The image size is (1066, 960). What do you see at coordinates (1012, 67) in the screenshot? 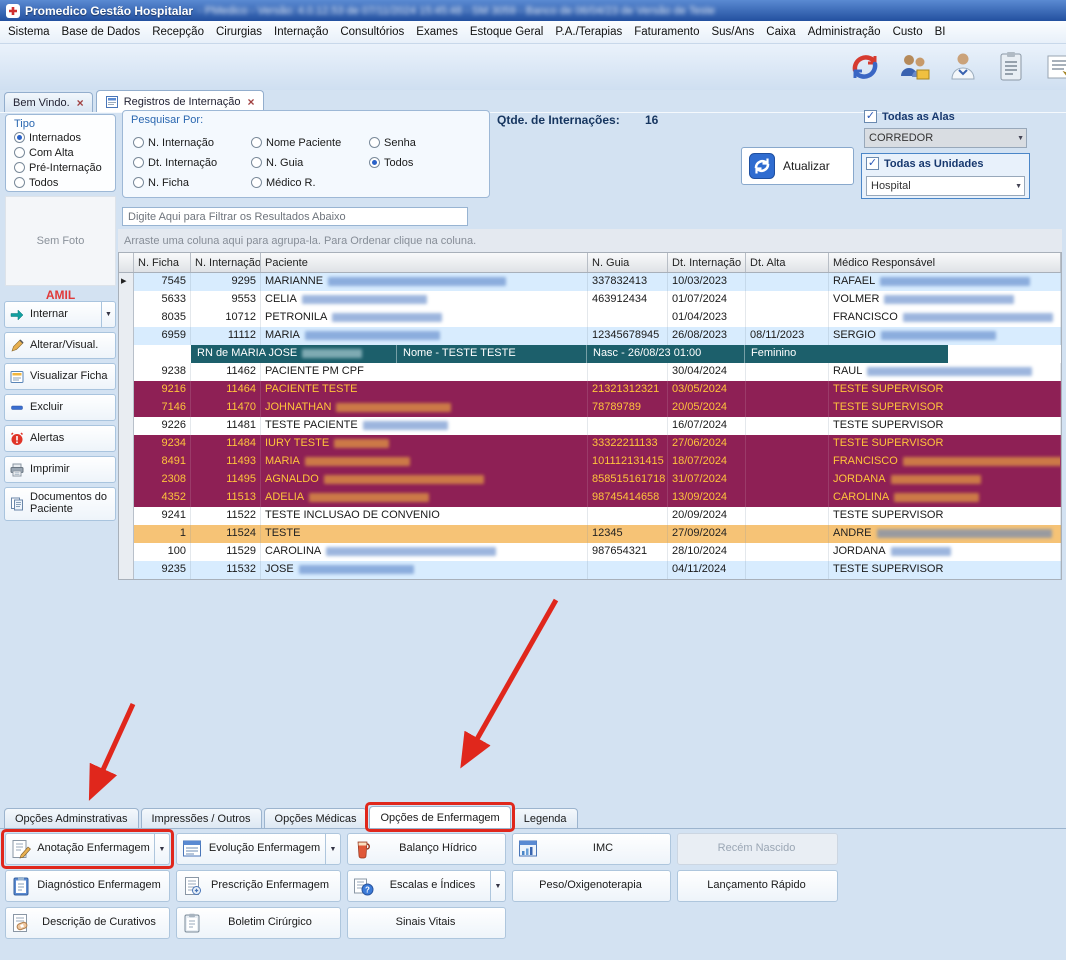
I see `notes-icon` at bounding box center [1012, 67].